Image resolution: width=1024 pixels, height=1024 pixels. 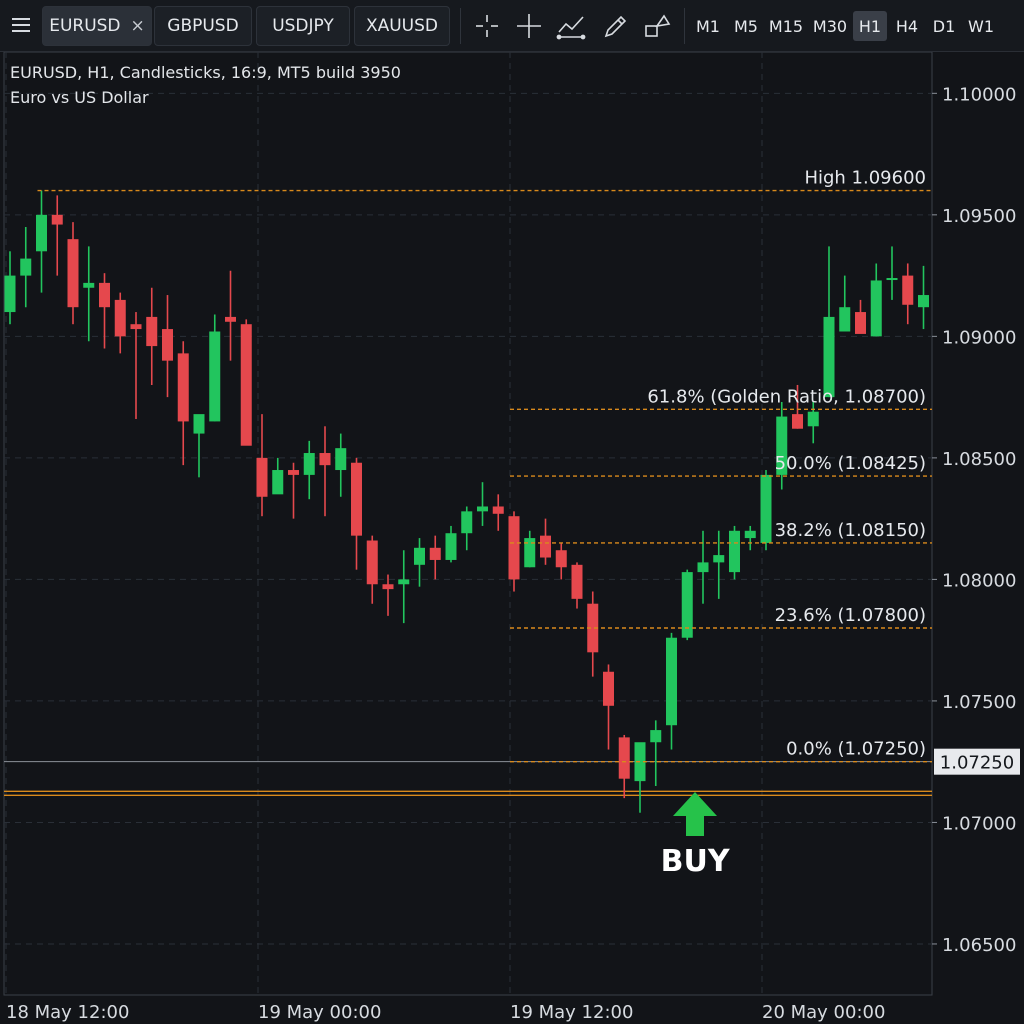 I want to click on timeframe-m30: M30, so click(x=830, y=26).